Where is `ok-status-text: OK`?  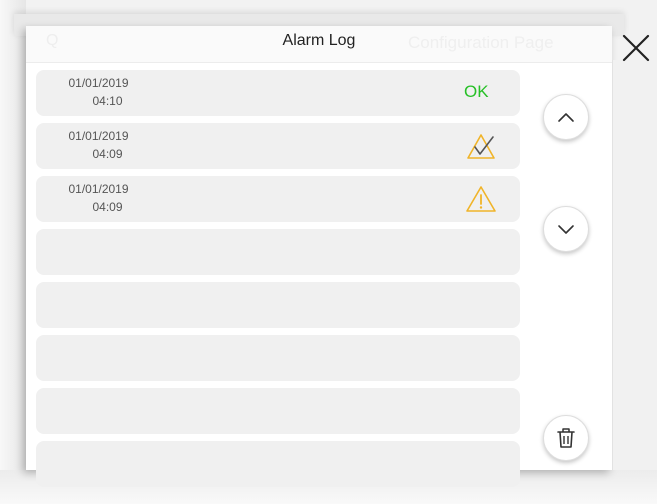 ok-status-text: OK is located at coordinates (476, 91).